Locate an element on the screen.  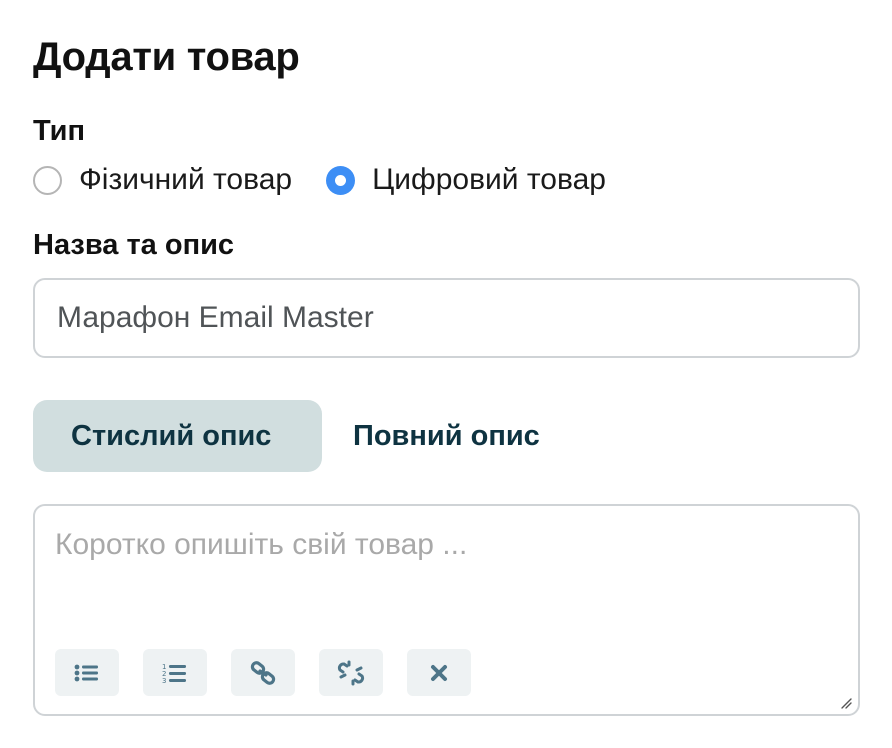
radio-physical-label: Фізичний товар is located at coordinates (185, 180).